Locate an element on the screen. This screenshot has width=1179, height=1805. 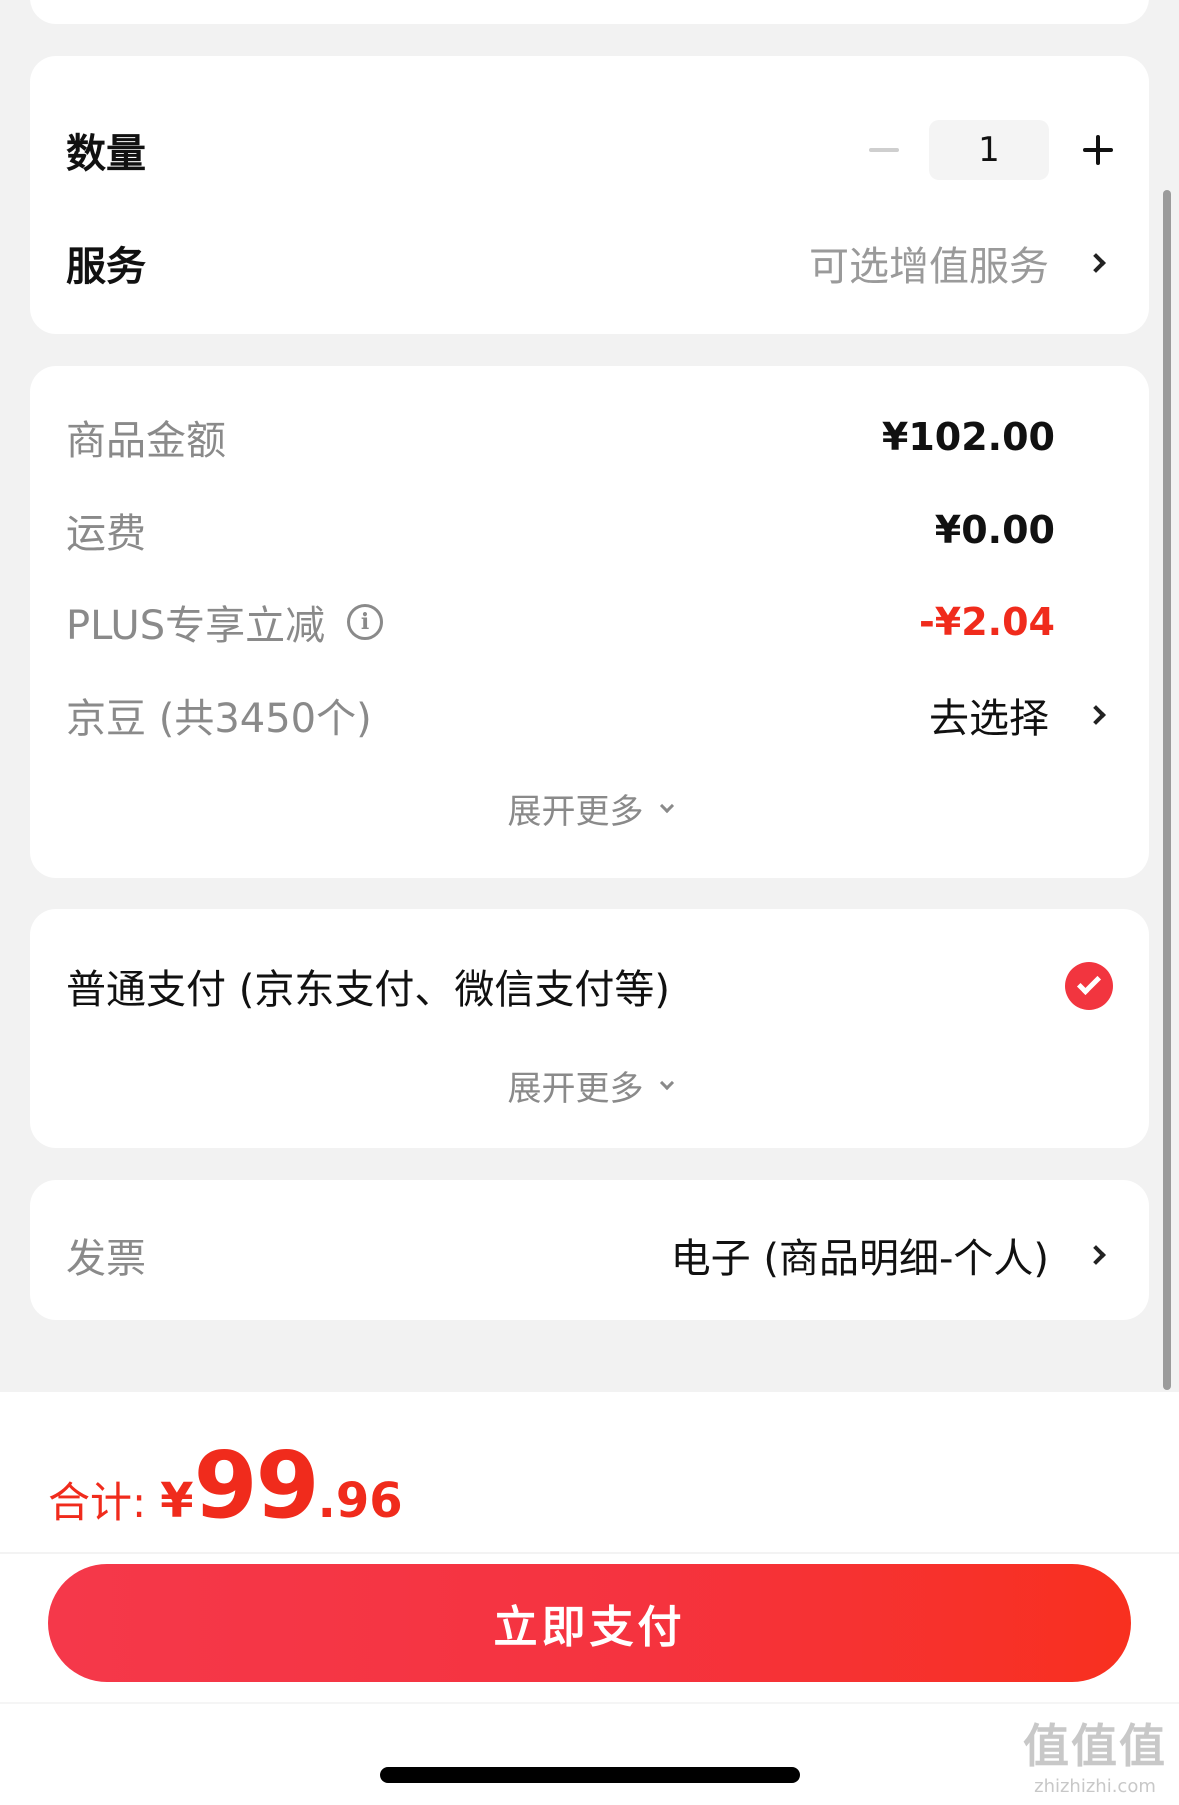
invoice-row: 发票 电子 (商品明细-个人) is located at coordinates (589, 1255).